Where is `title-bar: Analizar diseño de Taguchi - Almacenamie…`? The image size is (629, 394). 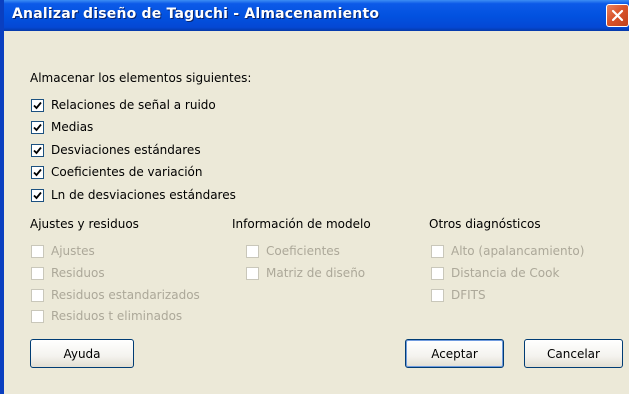
title-bar: Analizar diseño de Taguchi - Almacenamie… is located at coordinates (316, 15).